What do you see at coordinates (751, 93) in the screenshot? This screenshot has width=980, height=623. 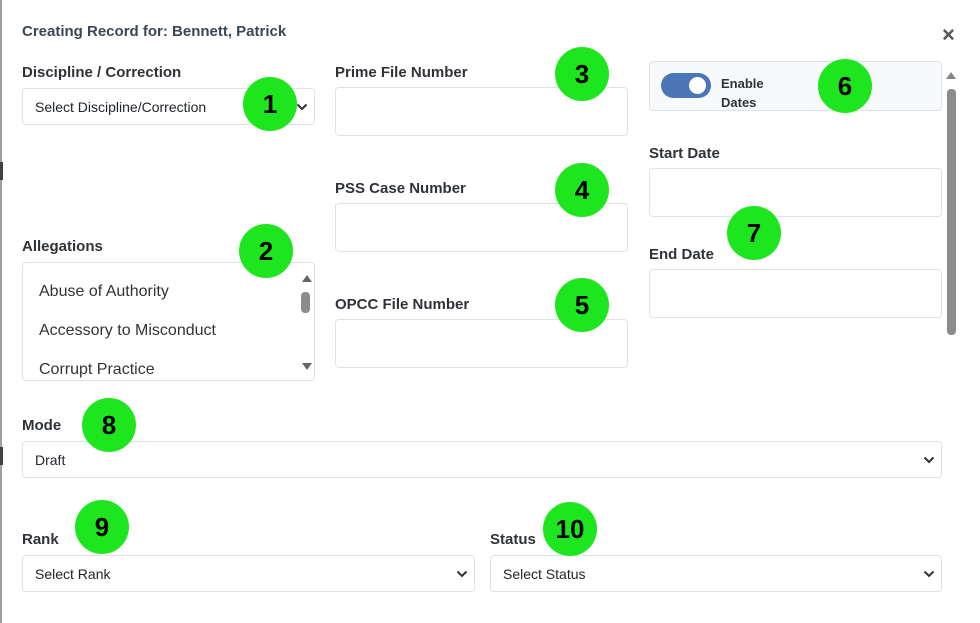 I see `enable-dates-label: Enable Dates` at bounding box center [751, 93].